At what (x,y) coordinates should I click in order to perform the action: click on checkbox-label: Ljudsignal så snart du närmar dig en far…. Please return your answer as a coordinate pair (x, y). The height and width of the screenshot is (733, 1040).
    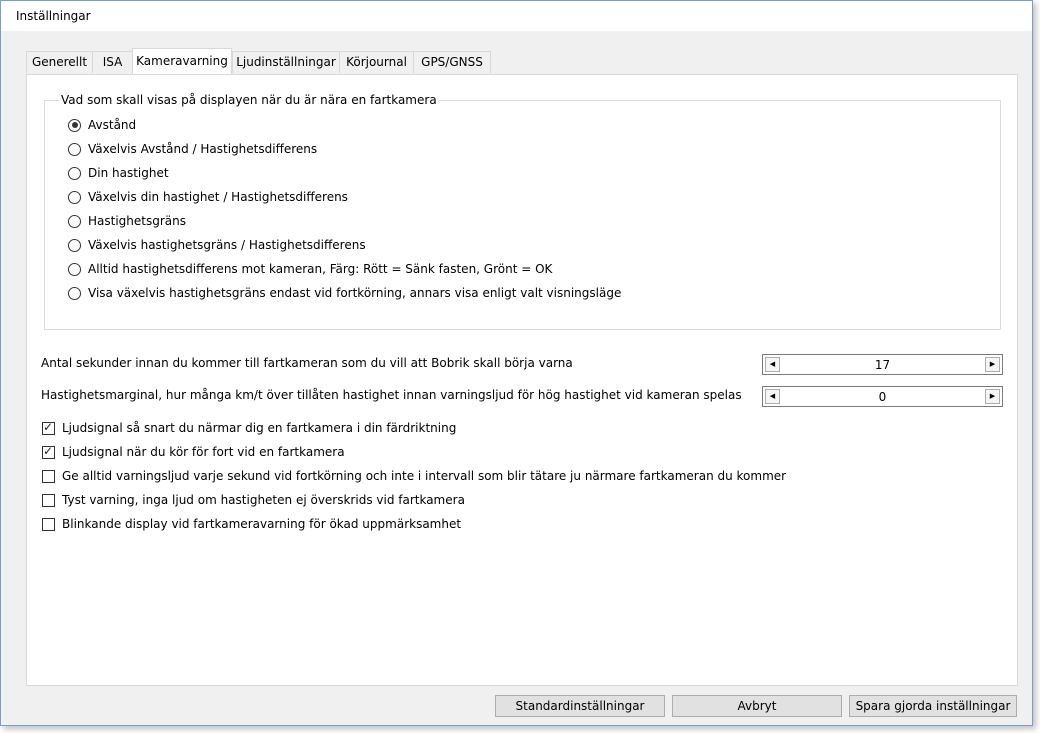
    Looking at the image, I should click on (259, 428).